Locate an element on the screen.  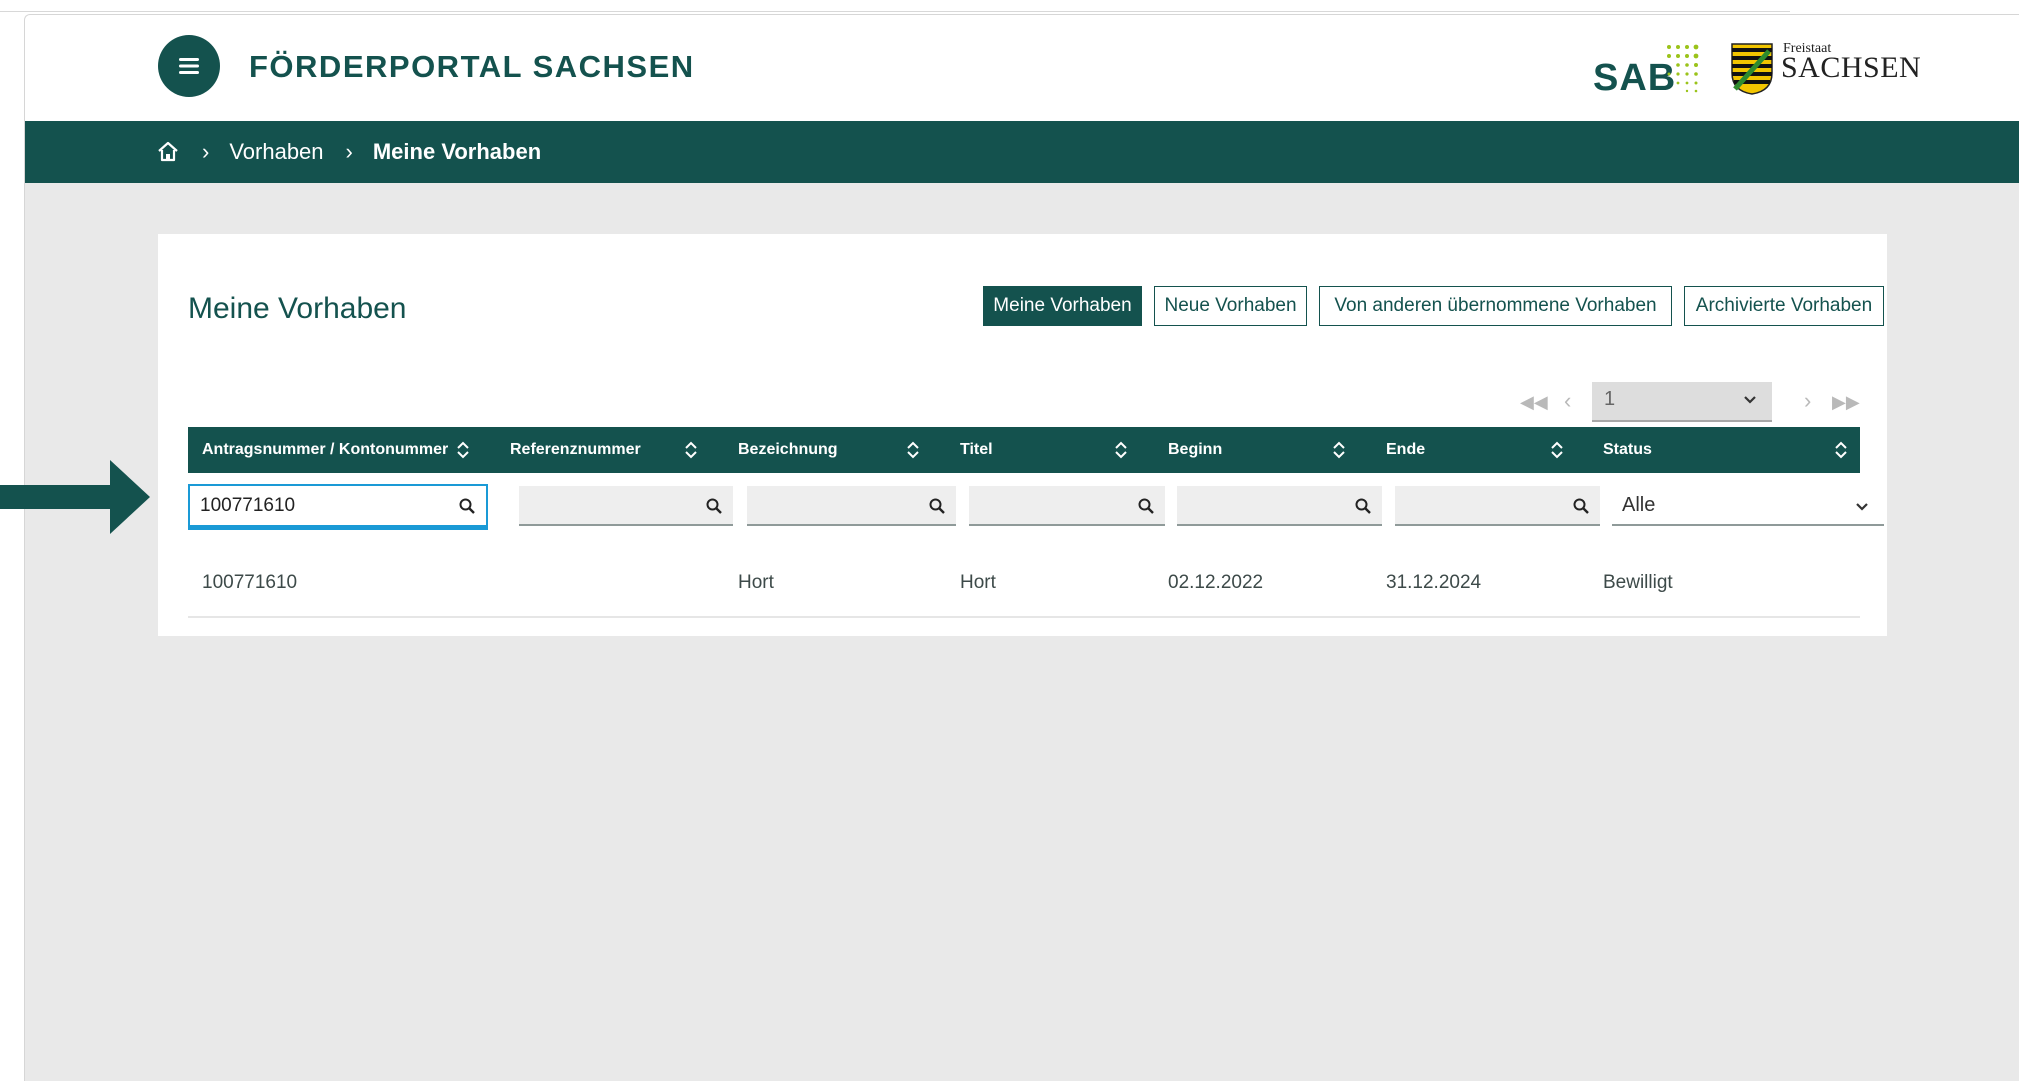
ende-filter is located at coordinates (1497, 506).